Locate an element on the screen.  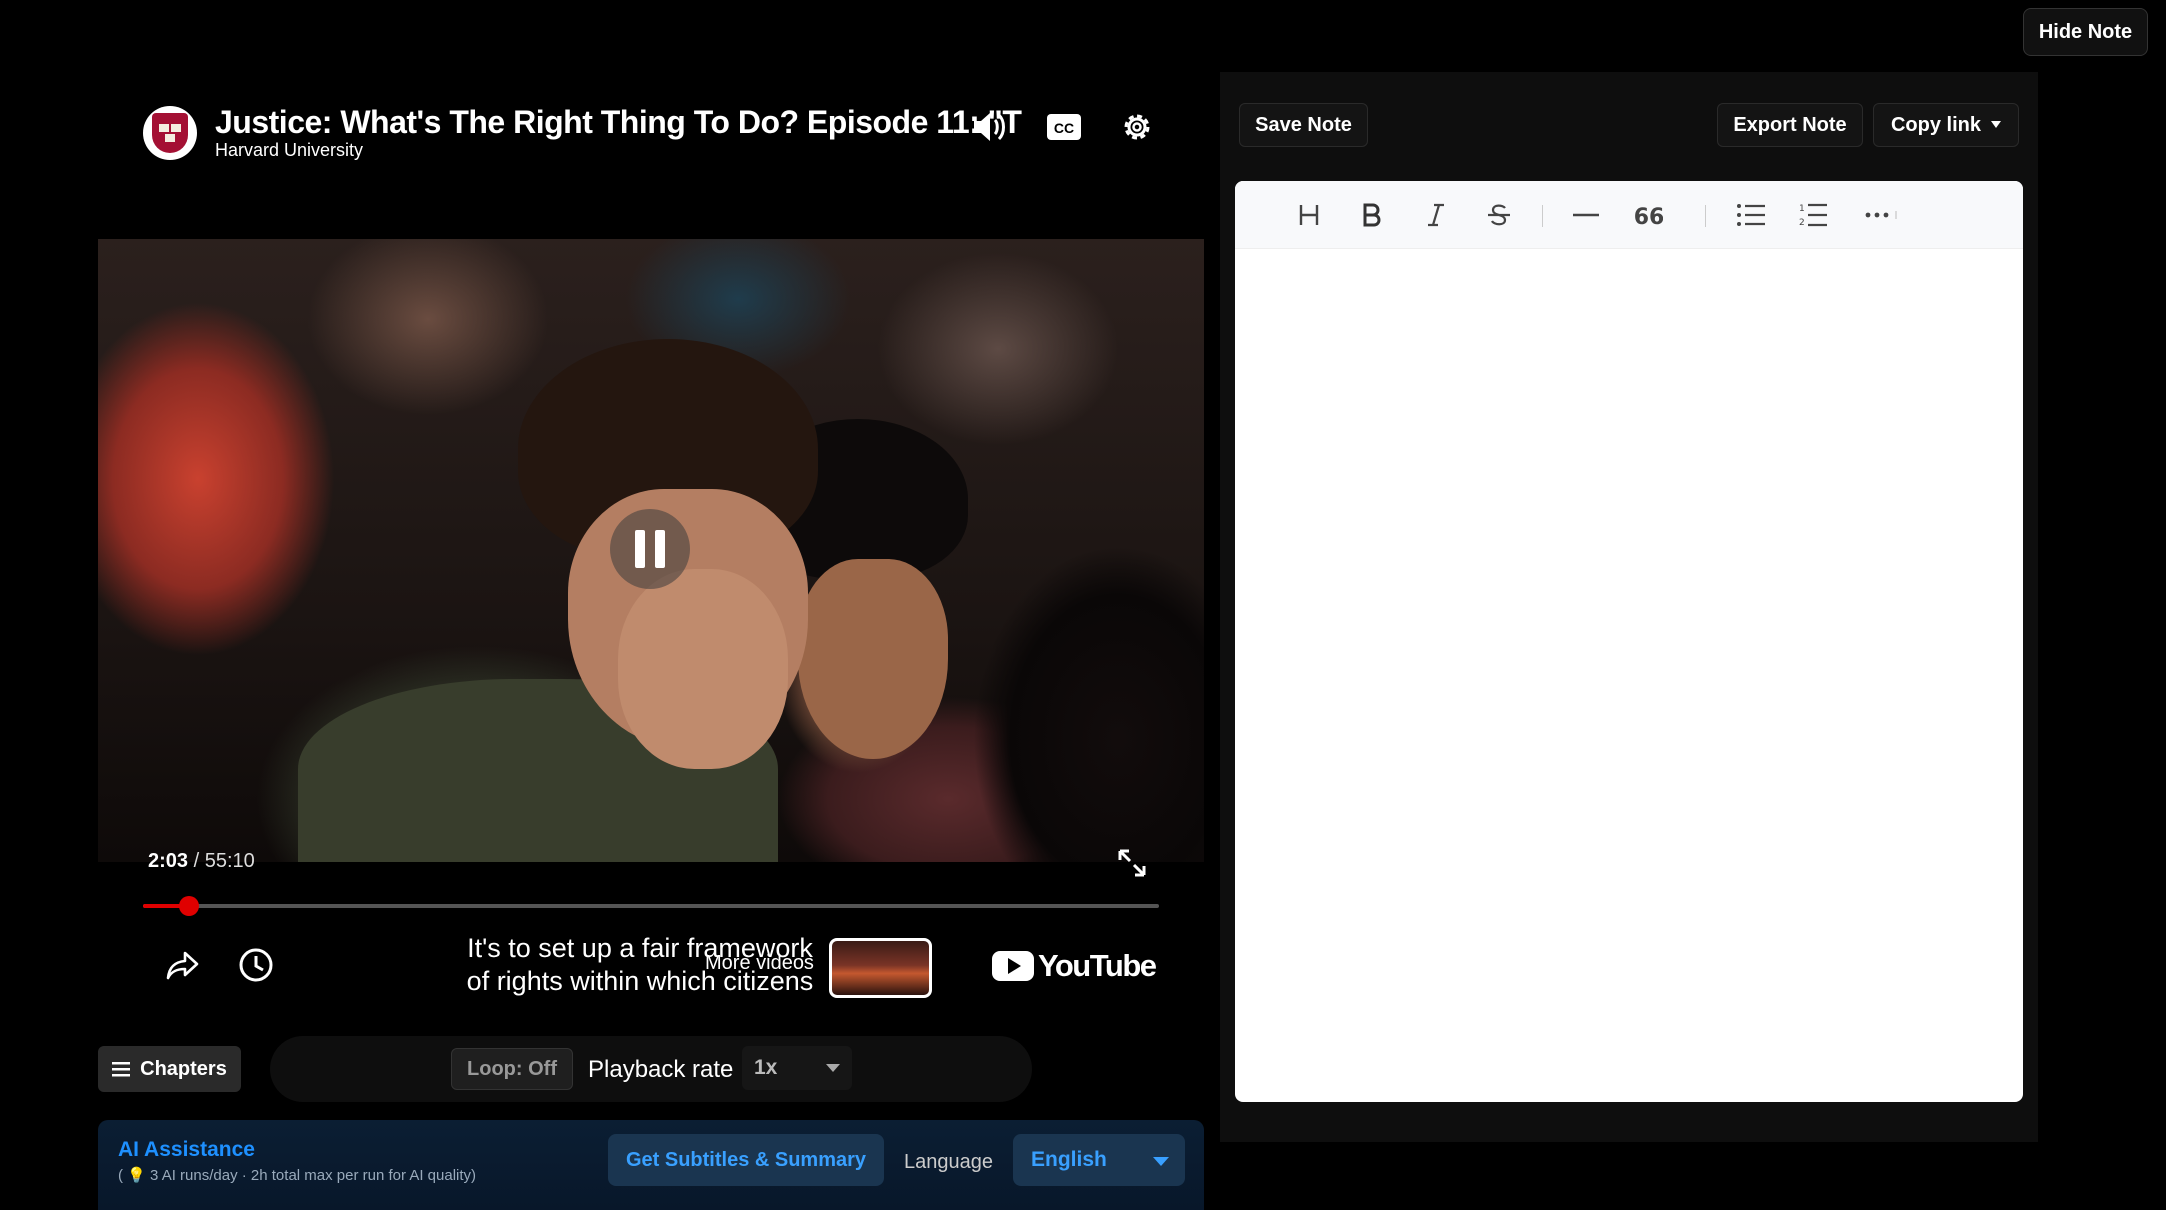
loop-toggle-button: Loop: Off is located at coordinates (512, 1069).